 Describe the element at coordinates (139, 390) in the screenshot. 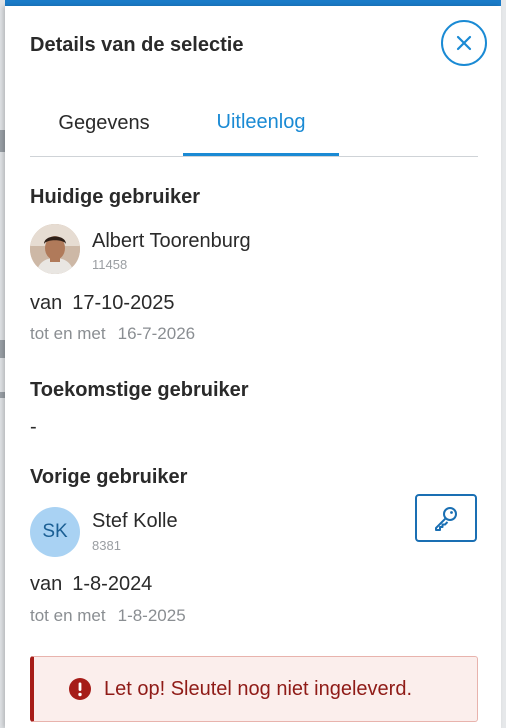

I see `future-user-heading: Toekomstige gebruiker` at that location.